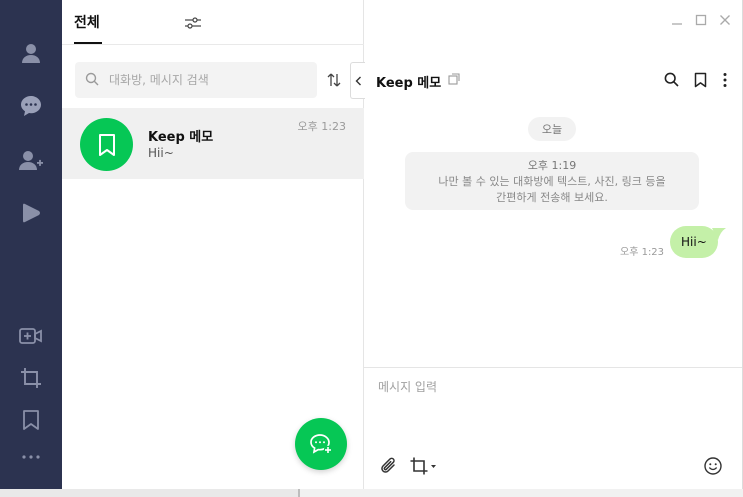 The width and height of the screenshot is (743, 497). Describe the element at coordinates (725, 80) in the screenshot. I see `more-vertical-icon` at that location.